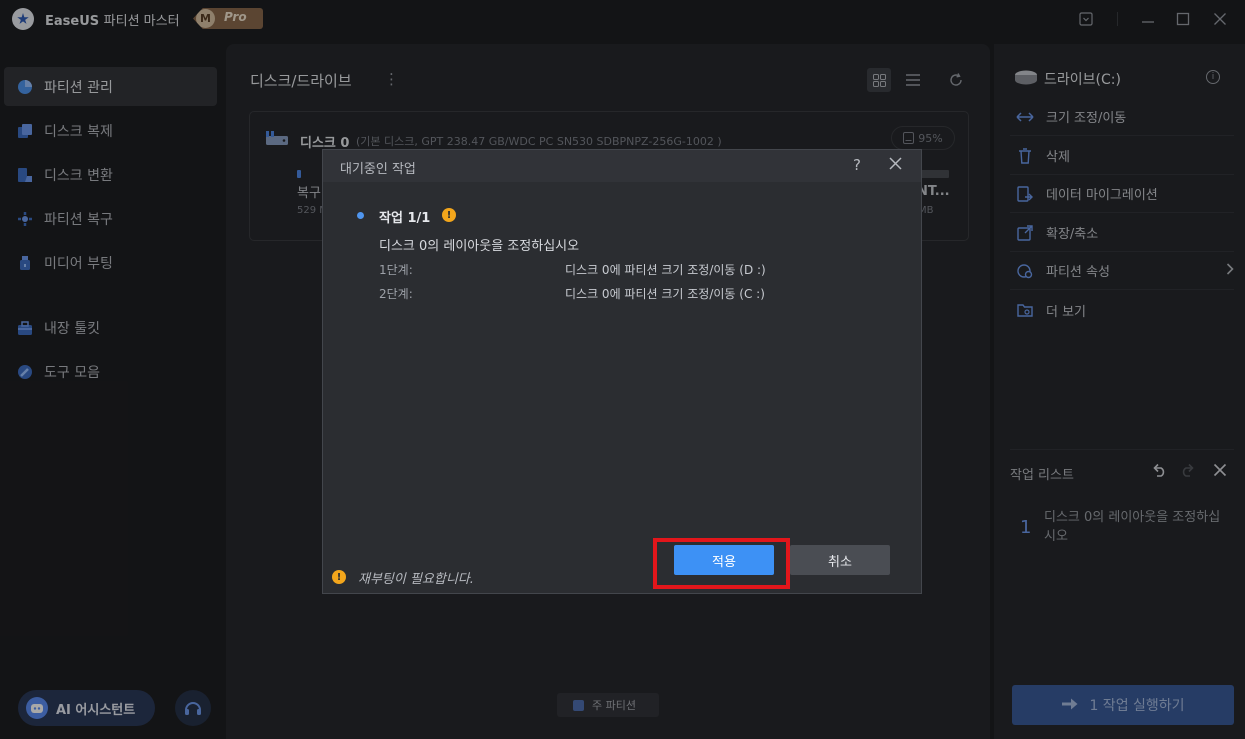  I want to click on cancel-button: 취소, so click(840, 560).